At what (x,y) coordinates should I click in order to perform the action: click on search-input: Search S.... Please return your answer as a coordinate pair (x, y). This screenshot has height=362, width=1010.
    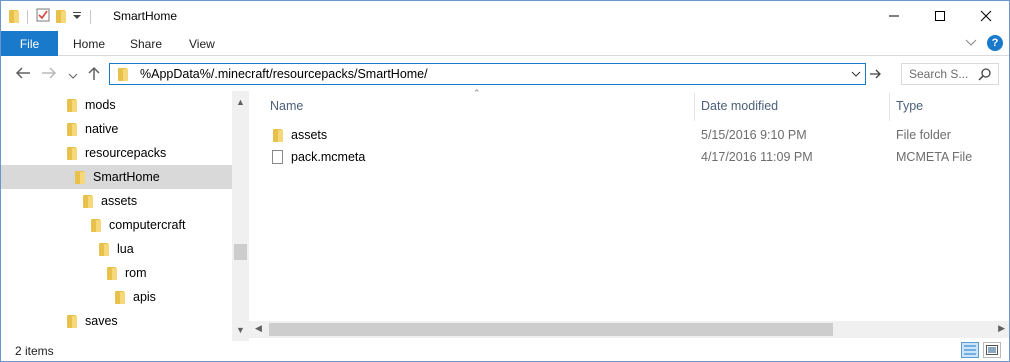
    Looking at the image, I should click on (950, 74).